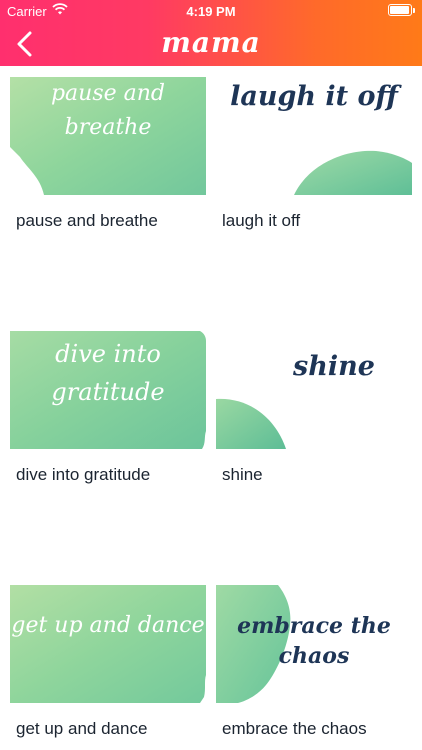  Describe the element at coordinates (82, 728) in the screenshot. I see `item-label: get up and dance` at that location.